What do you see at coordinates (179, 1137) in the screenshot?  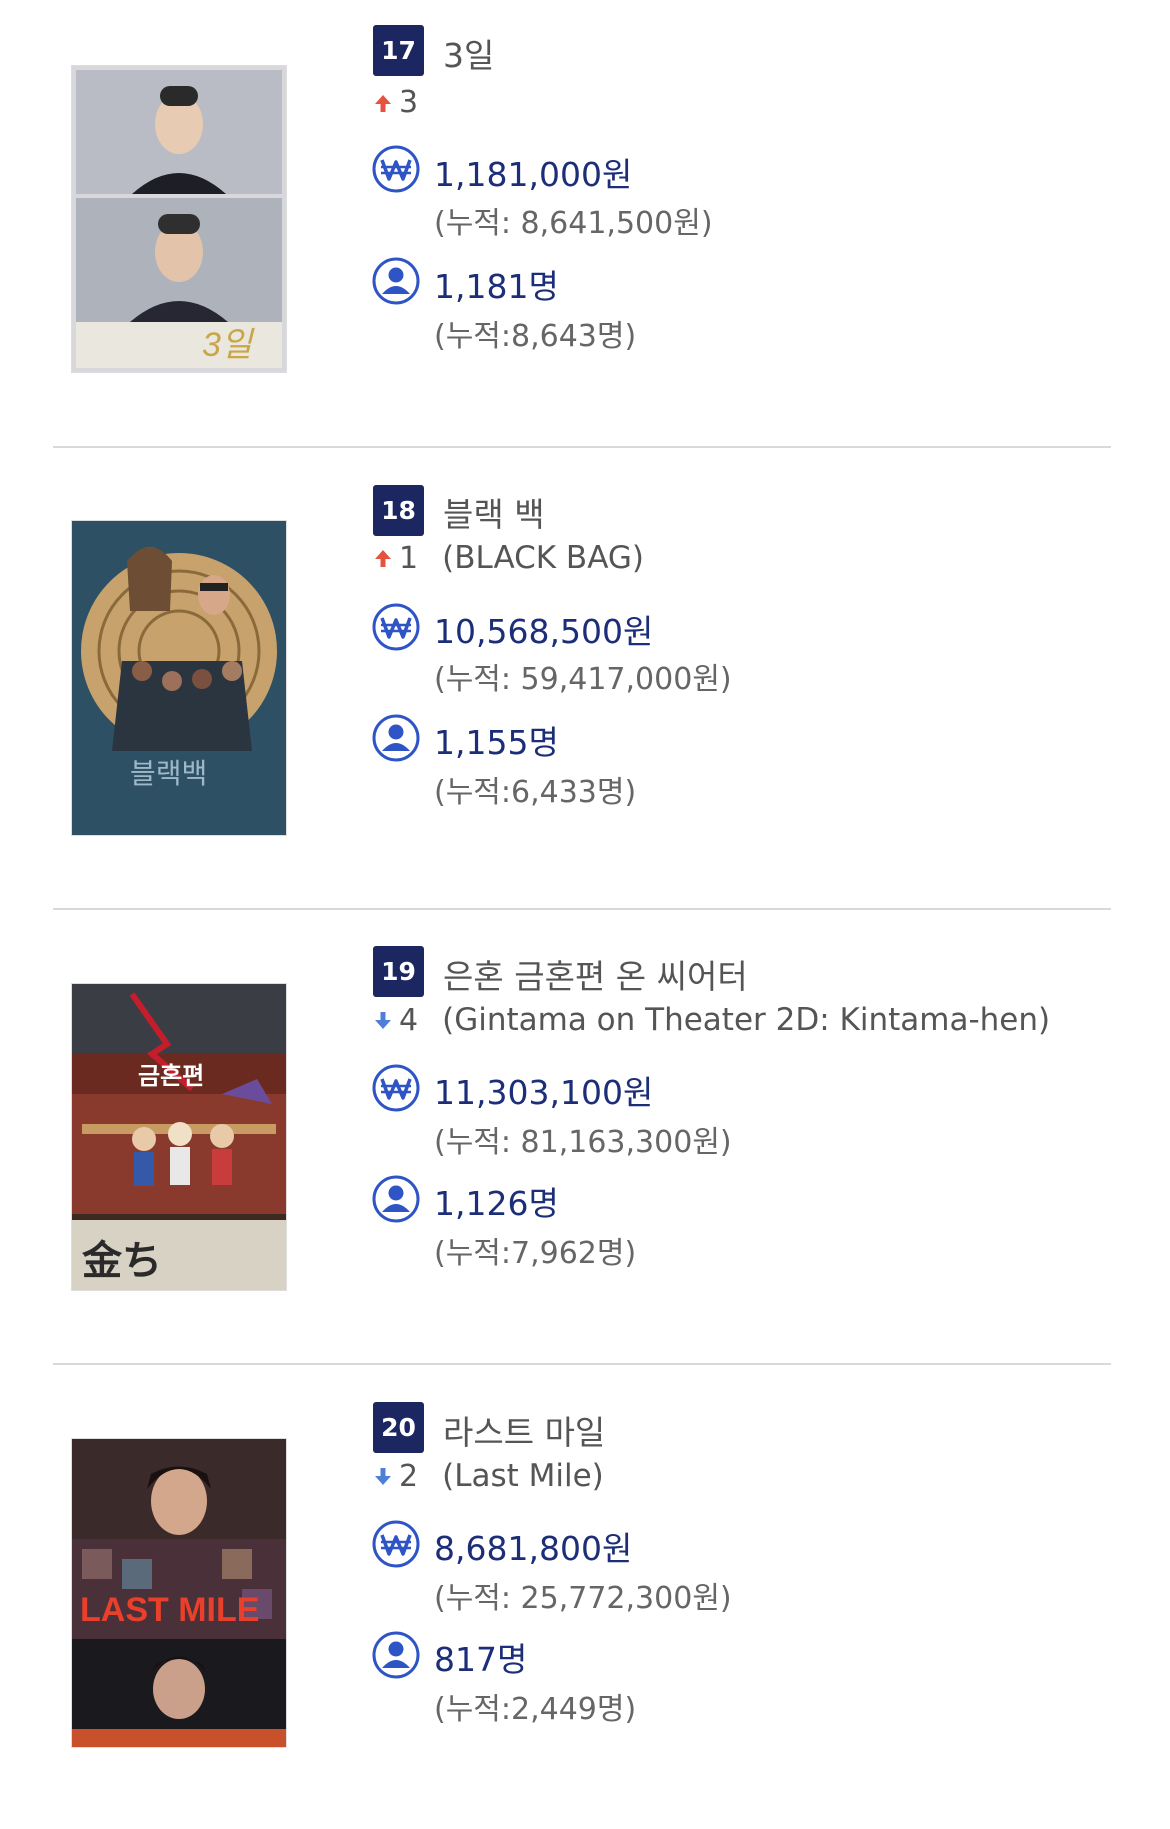 I see `movie-poster: 금혼편 金ち` at bounding box center [179, 1137].